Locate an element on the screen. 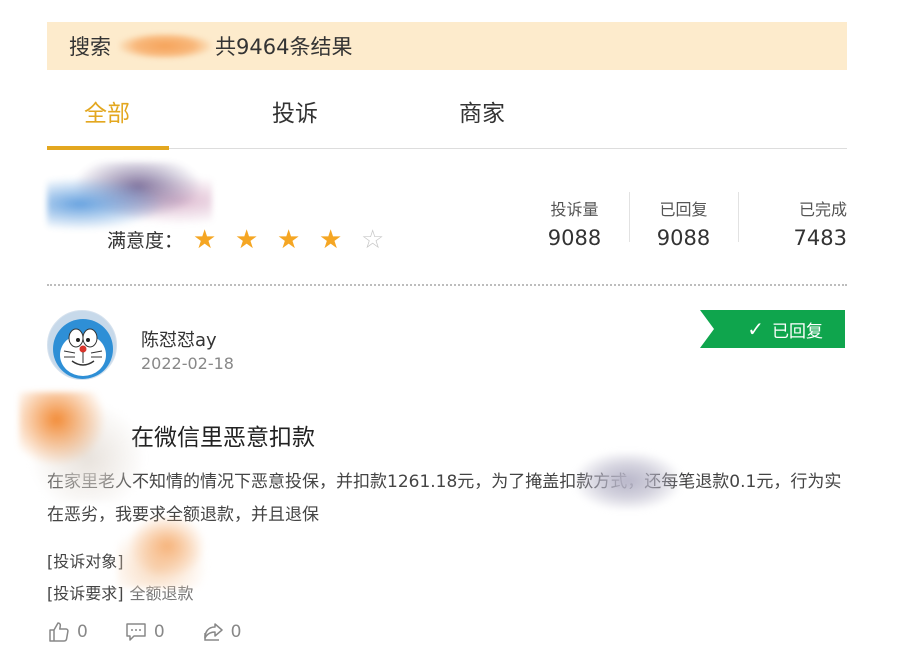 The image size is (899, 663). section-divider is located at coordinates (447, 285).